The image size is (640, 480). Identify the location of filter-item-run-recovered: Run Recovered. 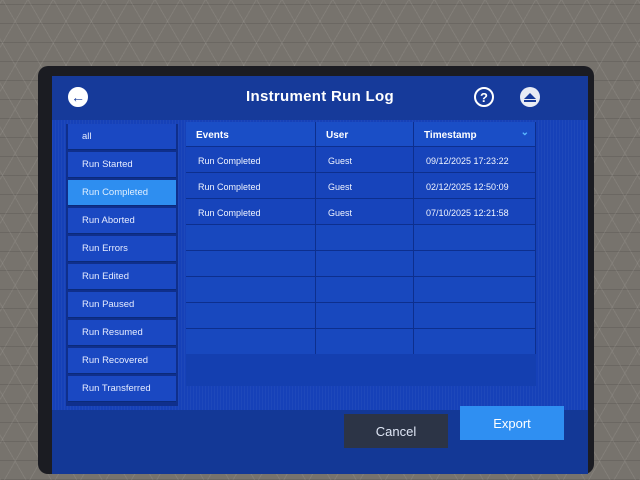
(122, 361).